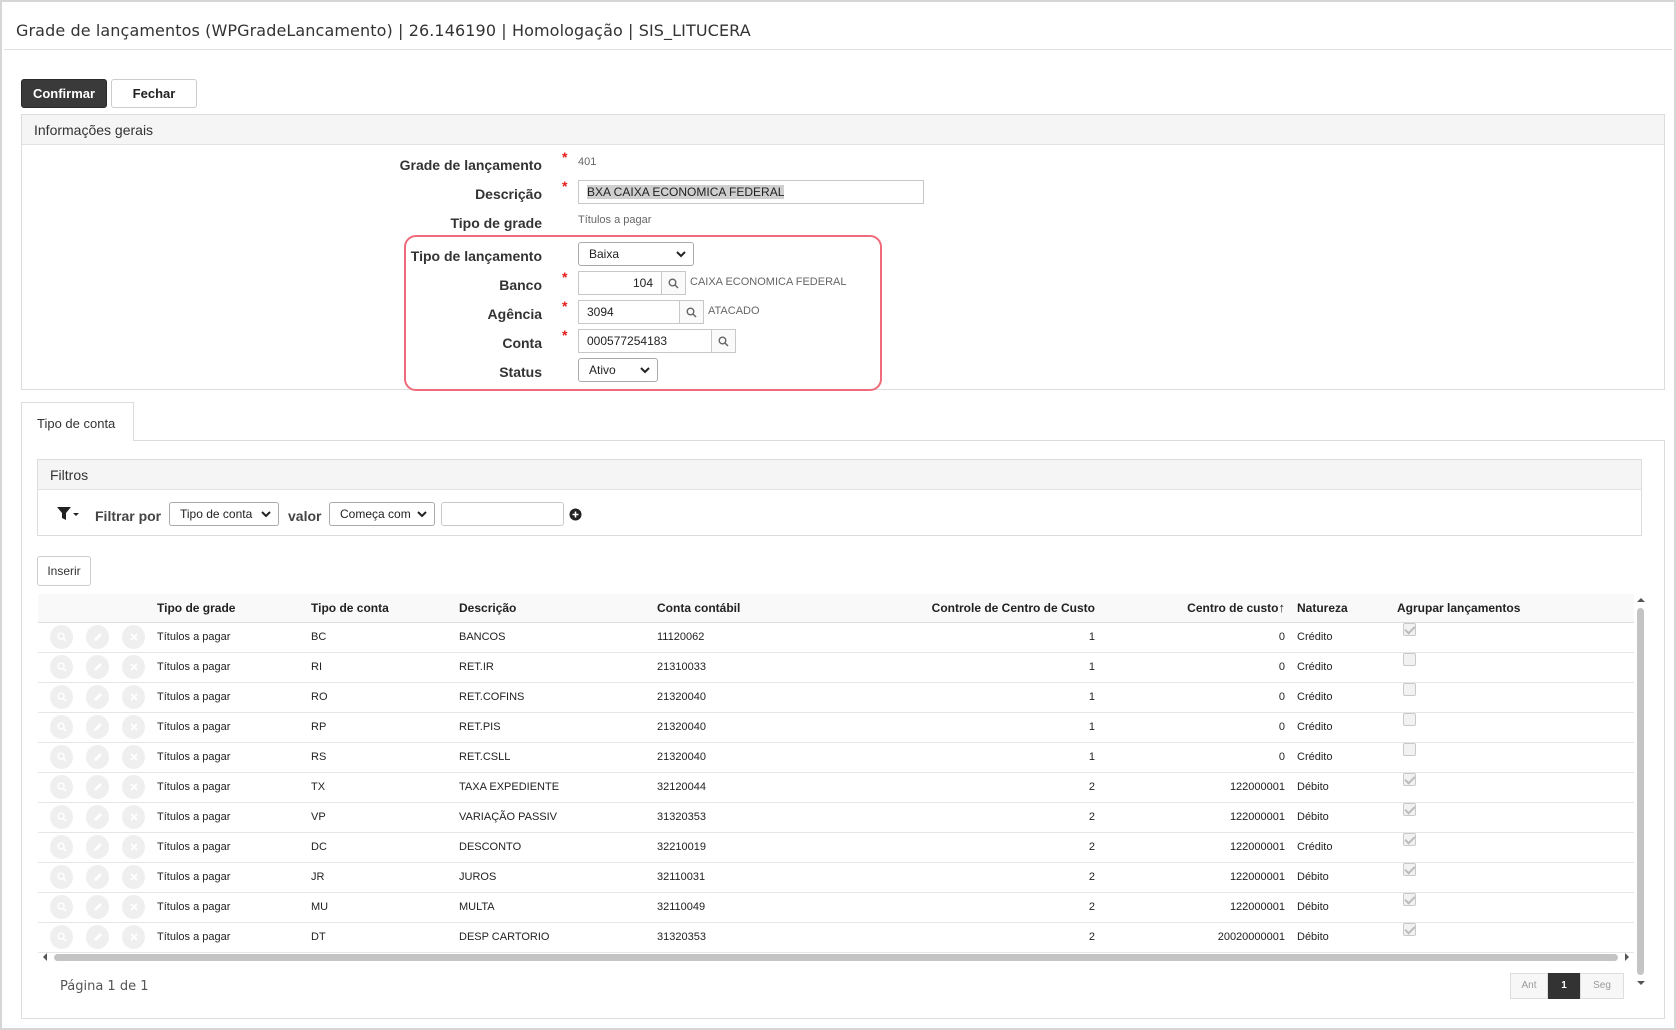 The image size is (1676, 1030). Describe the element at coordinates (502, 514) in the screenshot. I see `filter-value-input` at that location.